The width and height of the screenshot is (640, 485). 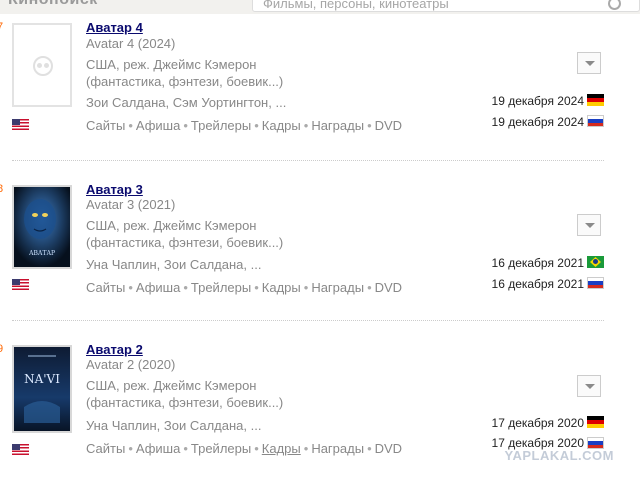 I want to click on original-title: Avatar 4 (2024), so click(x=131, y=43).